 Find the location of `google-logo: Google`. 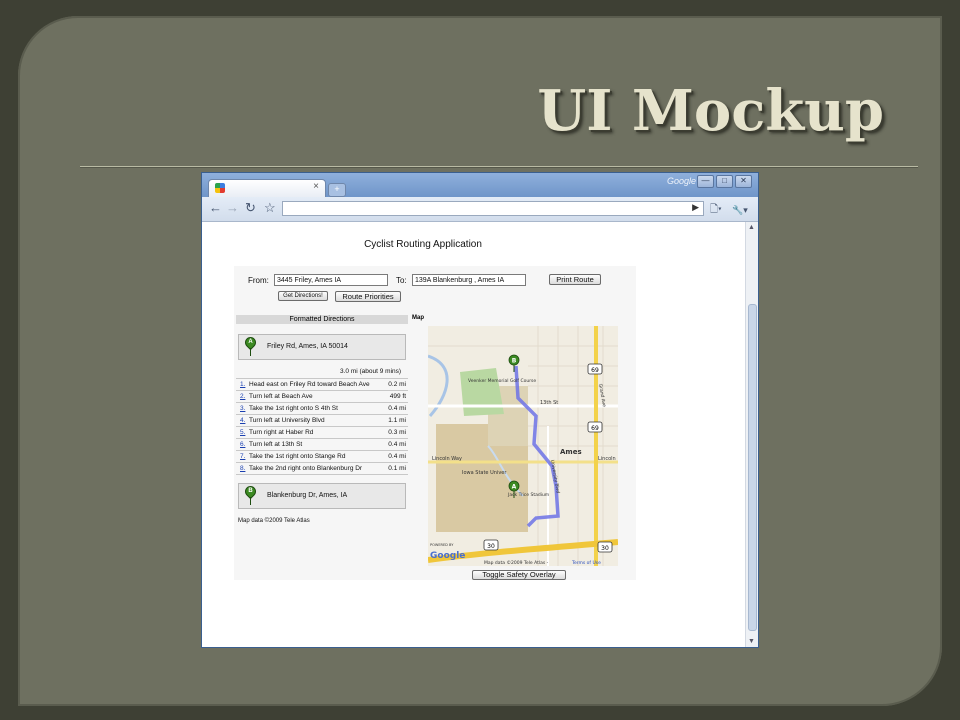

google-logo: Google is located at coordinates (447, 556).